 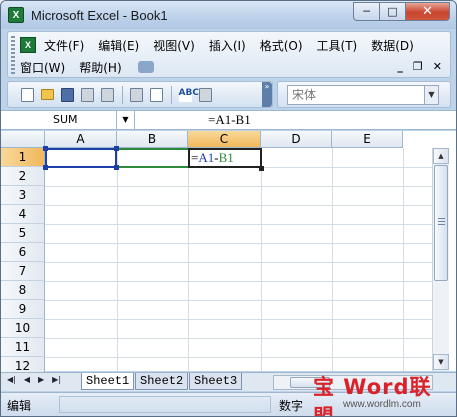 What do you see at coordinates (205, 95) in the screenshot?
I see `research-button` at bounding box center [205, 95].